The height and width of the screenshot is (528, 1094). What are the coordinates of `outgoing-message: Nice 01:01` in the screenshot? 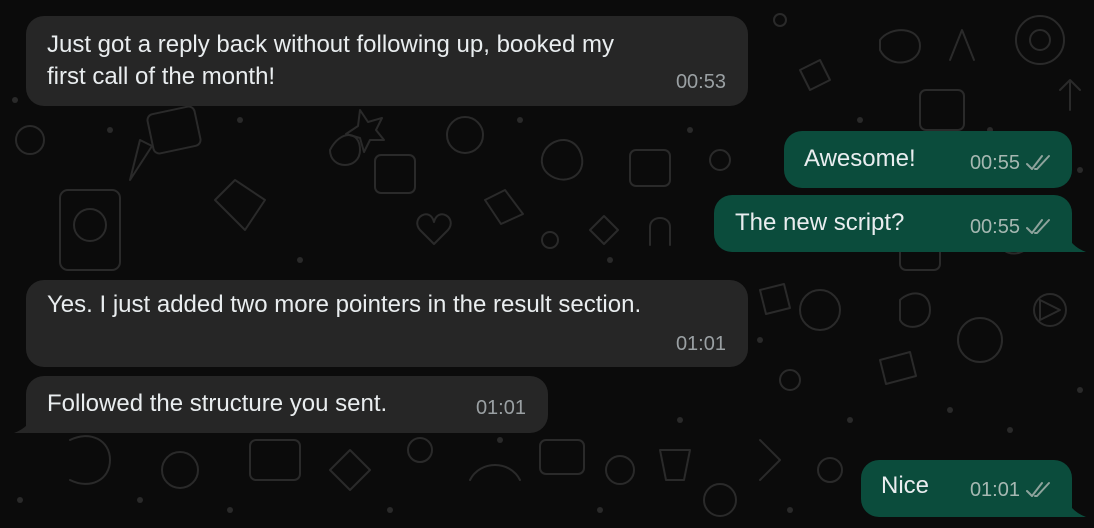 It's located at (966, 488).